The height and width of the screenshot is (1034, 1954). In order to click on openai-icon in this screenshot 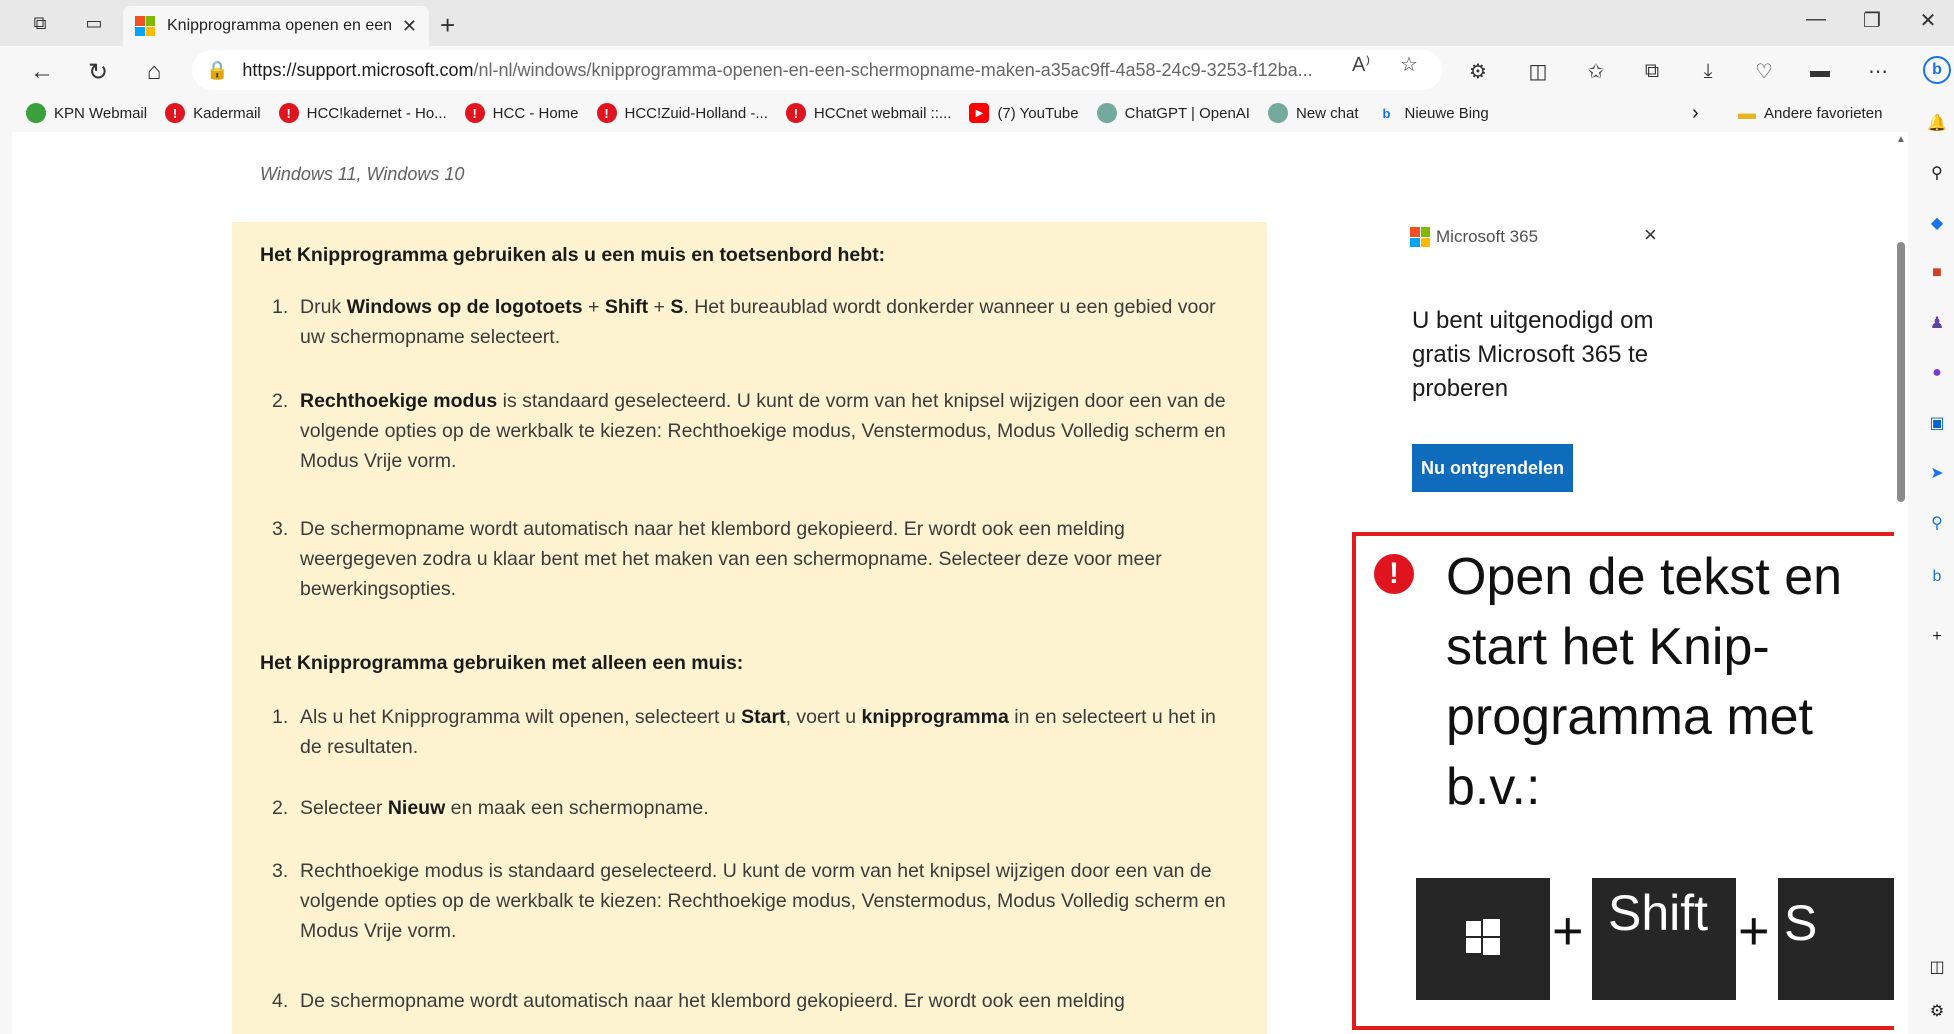, I will do `click(1277, 113)`.